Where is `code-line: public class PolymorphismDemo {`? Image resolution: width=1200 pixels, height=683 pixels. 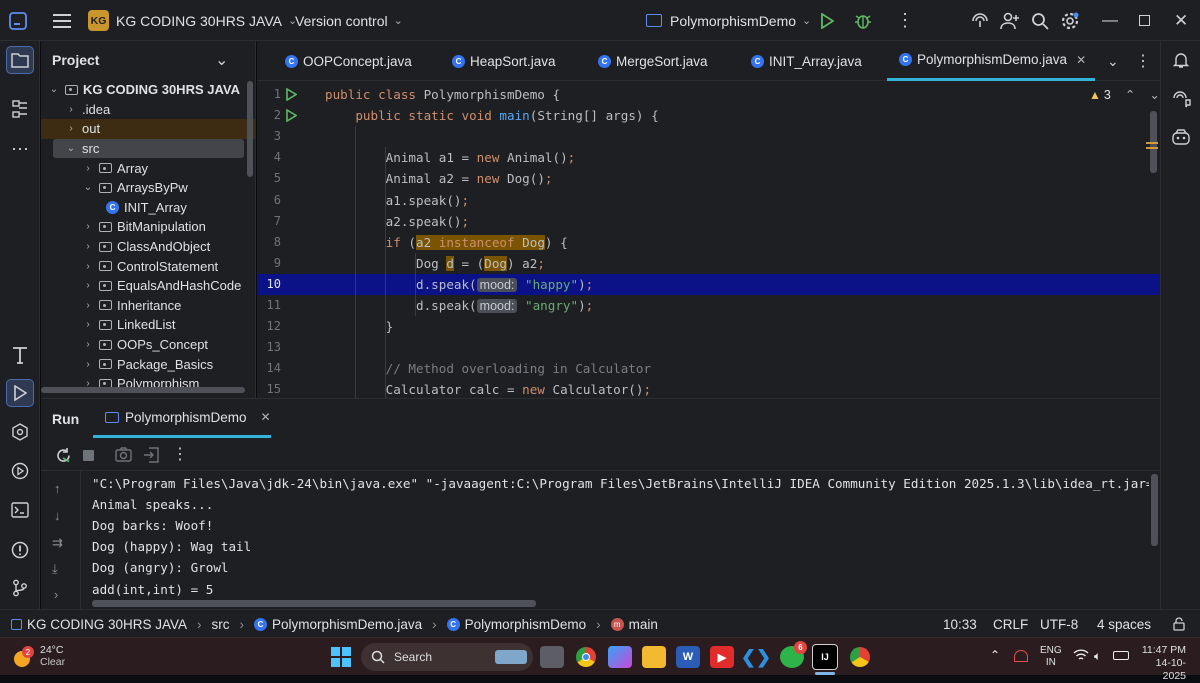
code-line: public class PolymorphismDemo { is located at coordinates (442, 94).